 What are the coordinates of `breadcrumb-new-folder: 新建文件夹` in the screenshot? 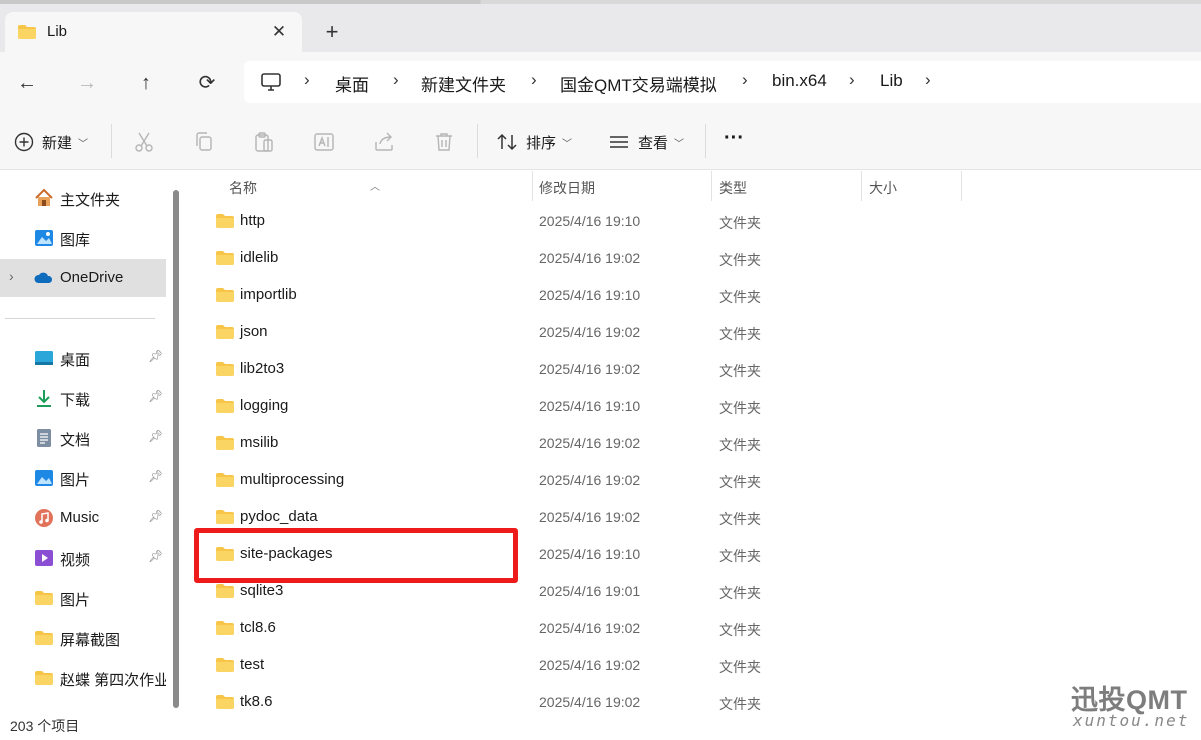 It's located at (463, 83).